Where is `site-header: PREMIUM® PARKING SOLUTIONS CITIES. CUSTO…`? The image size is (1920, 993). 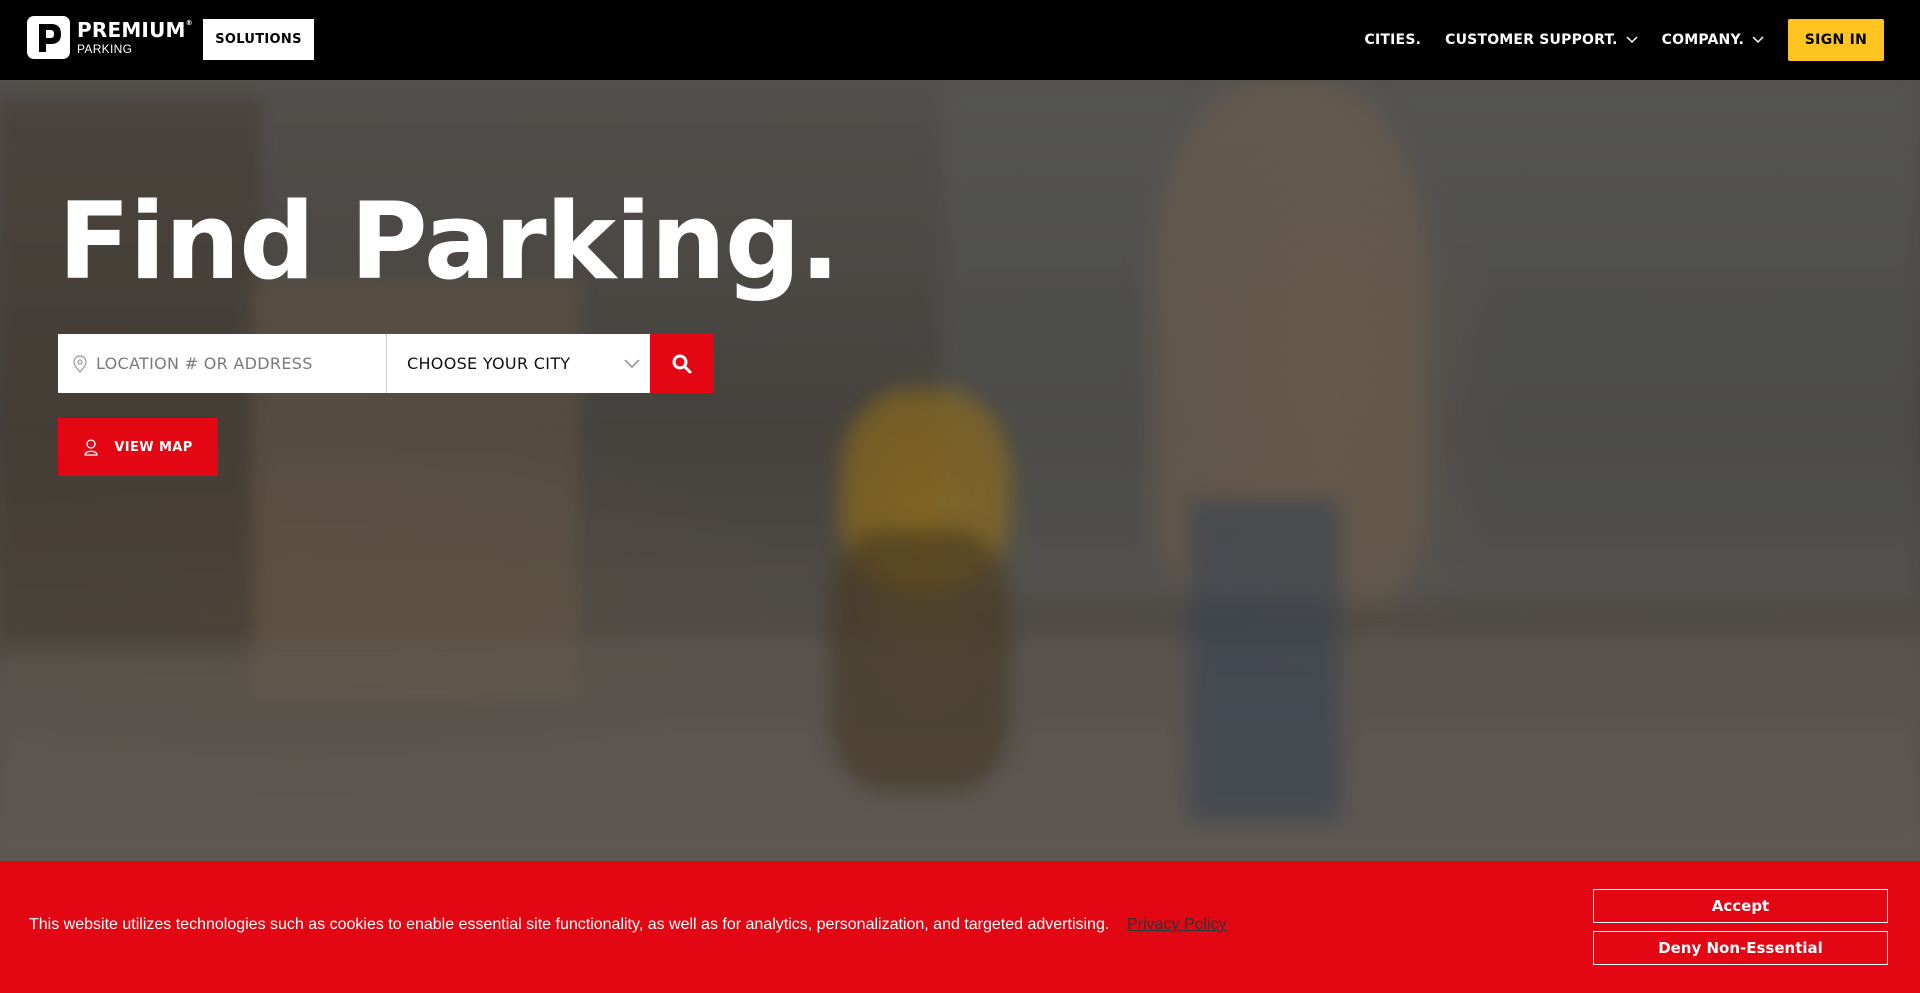
site-header: PREMIUM® PARKING SOLUTIONS CITIES. CUSTO… is located at coordinates (960, 40).